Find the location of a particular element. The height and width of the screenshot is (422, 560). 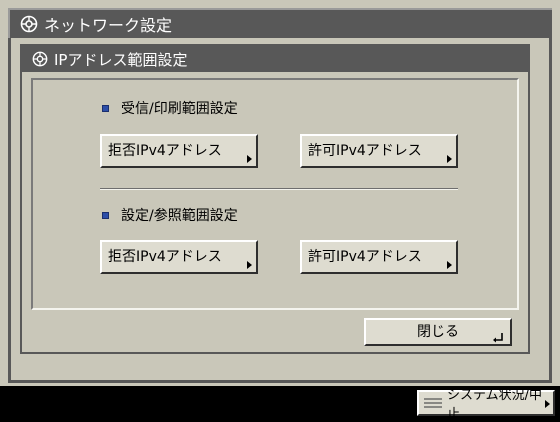

reference-deny-ipv4-button: 拒否IPv4アドレス is located at coordinates (179, 257).